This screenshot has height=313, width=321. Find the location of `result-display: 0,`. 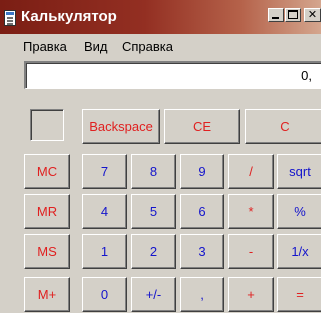

result-display: 0, is located at coordinates (172, 75).